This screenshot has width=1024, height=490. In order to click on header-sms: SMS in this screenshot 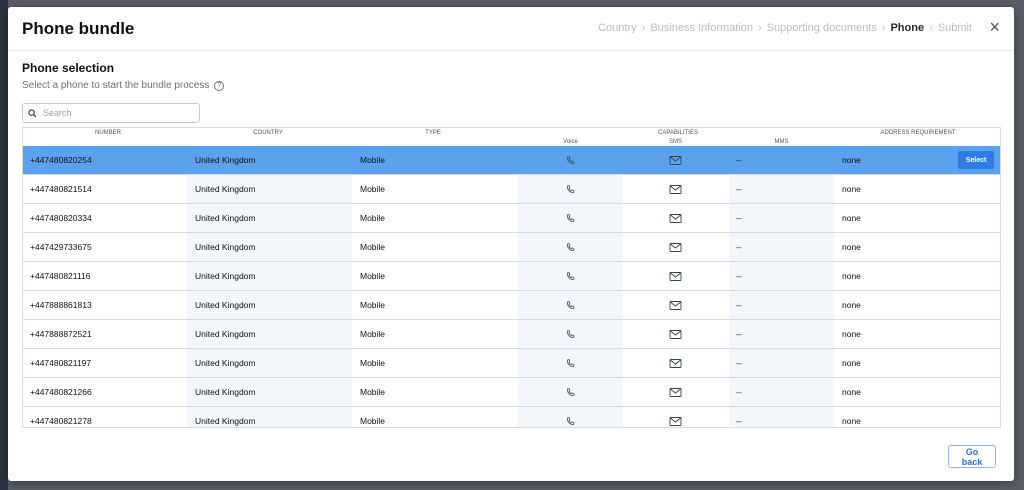, I will do `click(675, 142)`.